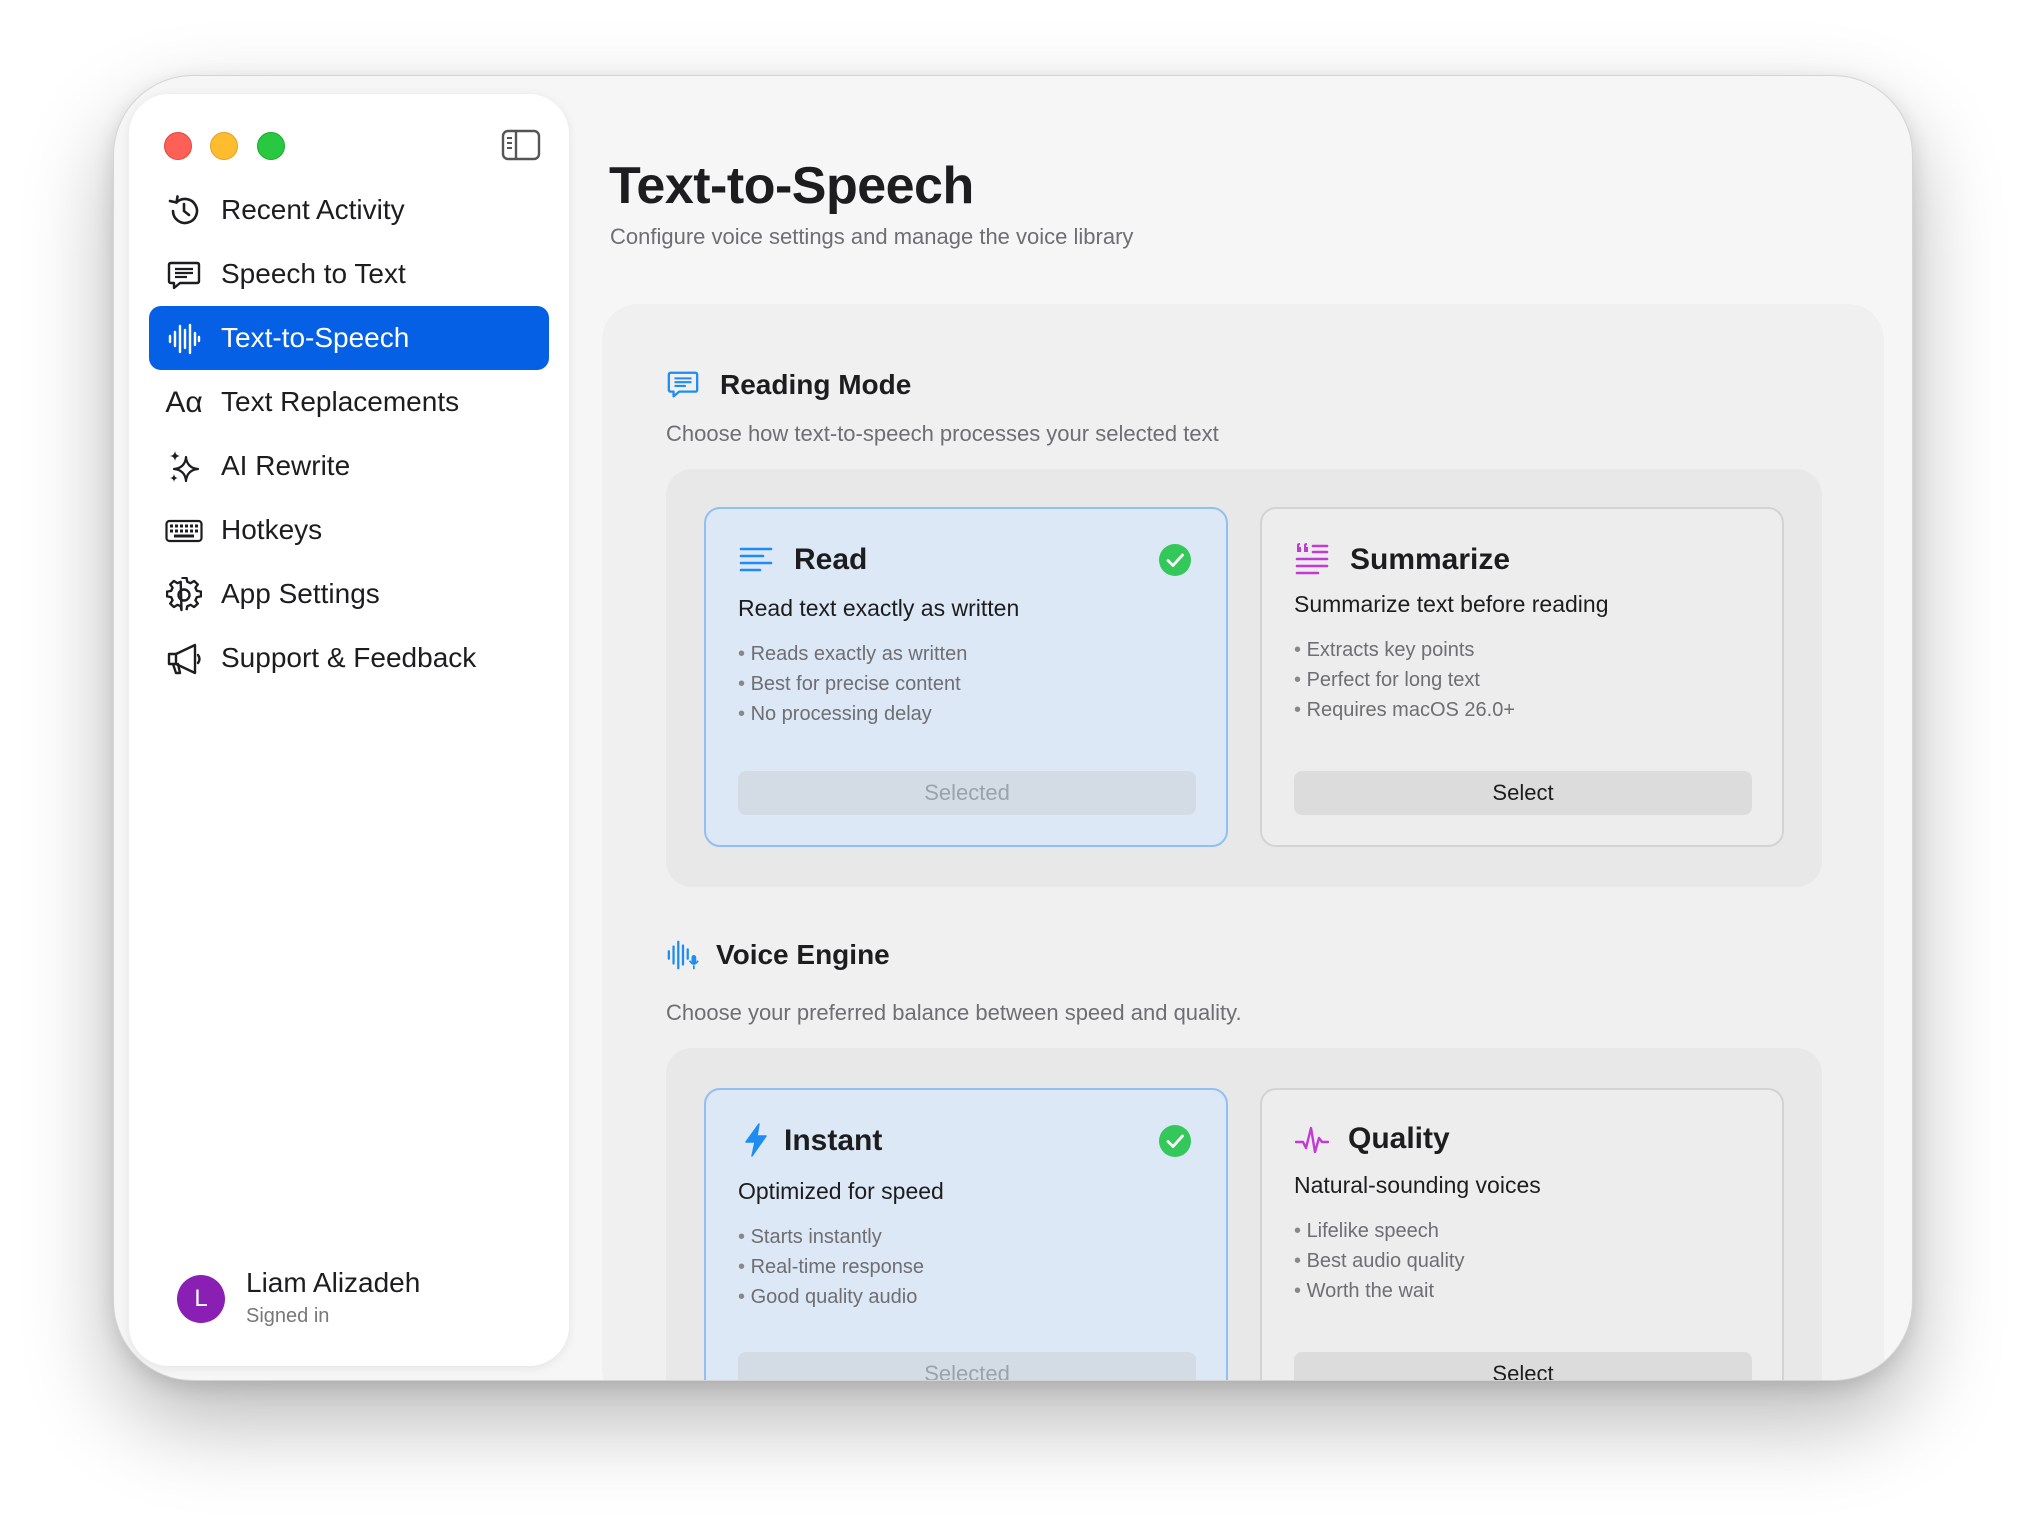  I want to click on sidebar-item-label: Hotkeys, so click(272, 529).